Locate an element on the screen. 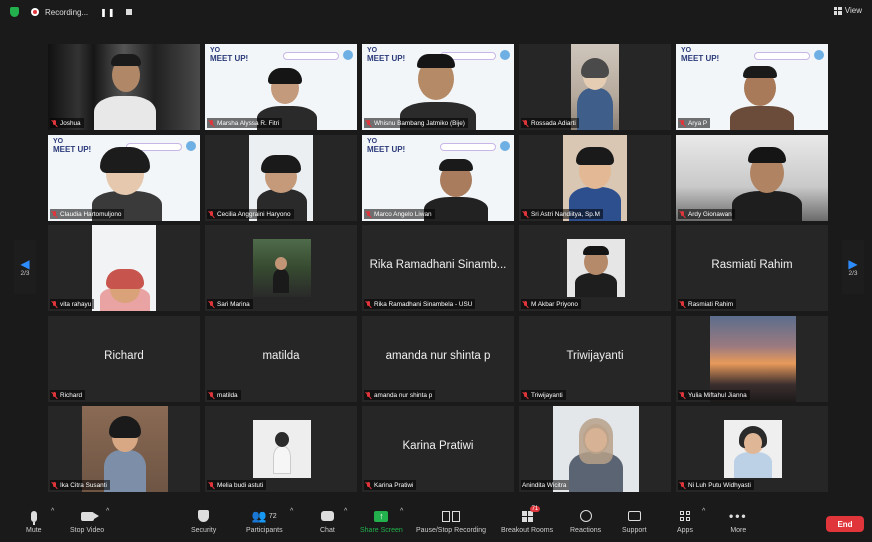 The height and width of the screenshot is (542, 872). participant-name-tag: Karina Pratiwi is located at coordinates (390, 485).